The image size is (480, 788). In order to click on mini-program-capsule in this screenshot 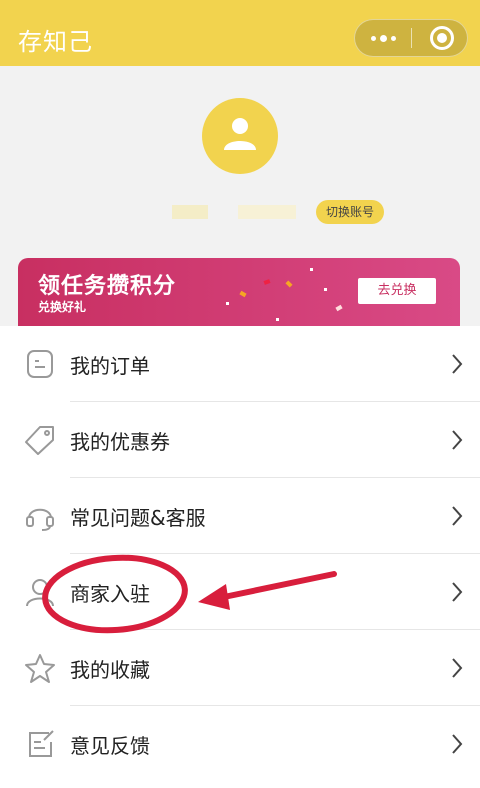, I will do `click(411, 38)`.